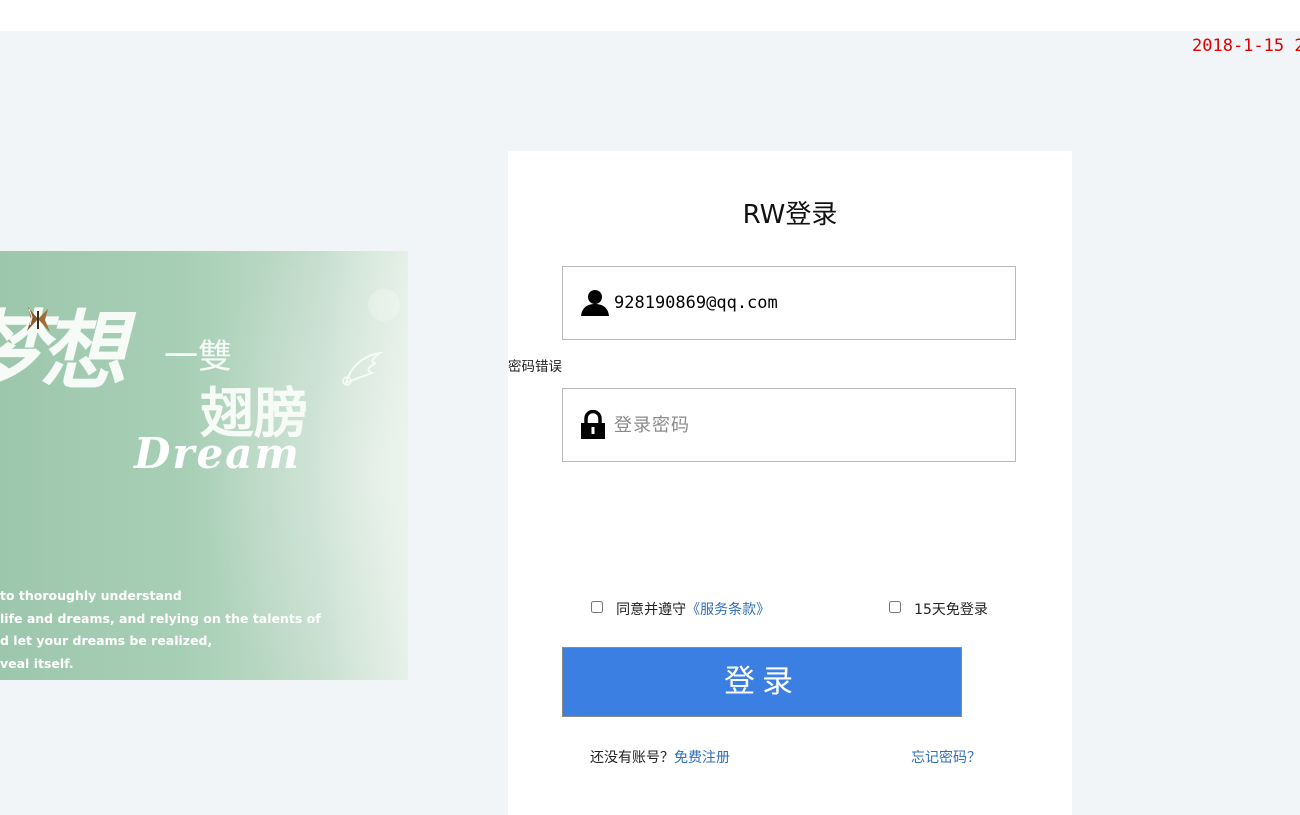 This screenshot has height=815, width=1300. What do you see at coordinates (804, 425) in the screenshot?
I see `password-input` at bounding box center [804, 425].